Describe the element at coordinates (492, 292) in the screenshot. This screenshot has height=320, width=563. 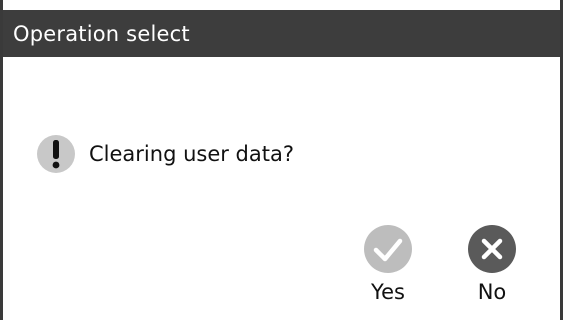
I see `no-button-label: No` at that location.